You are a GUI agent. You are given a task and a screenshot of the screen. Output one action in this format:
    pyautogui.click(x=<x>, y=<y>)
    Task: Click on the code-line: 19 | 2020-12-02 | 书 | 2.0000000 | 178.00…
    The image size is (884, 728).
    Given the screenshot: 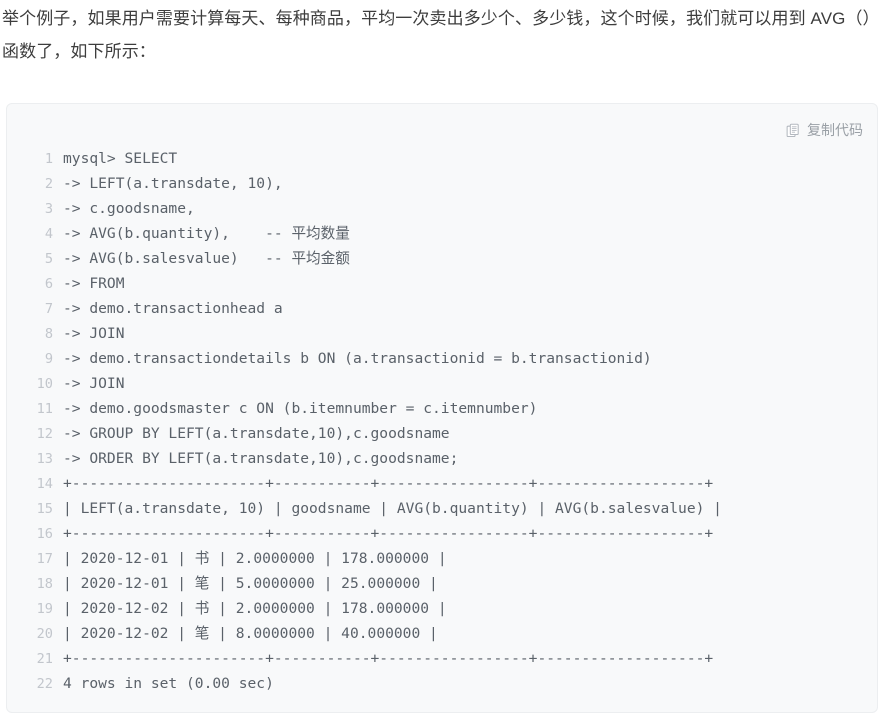 What is the action you would take?
    pyautogui.click(x=442, y=608)
    